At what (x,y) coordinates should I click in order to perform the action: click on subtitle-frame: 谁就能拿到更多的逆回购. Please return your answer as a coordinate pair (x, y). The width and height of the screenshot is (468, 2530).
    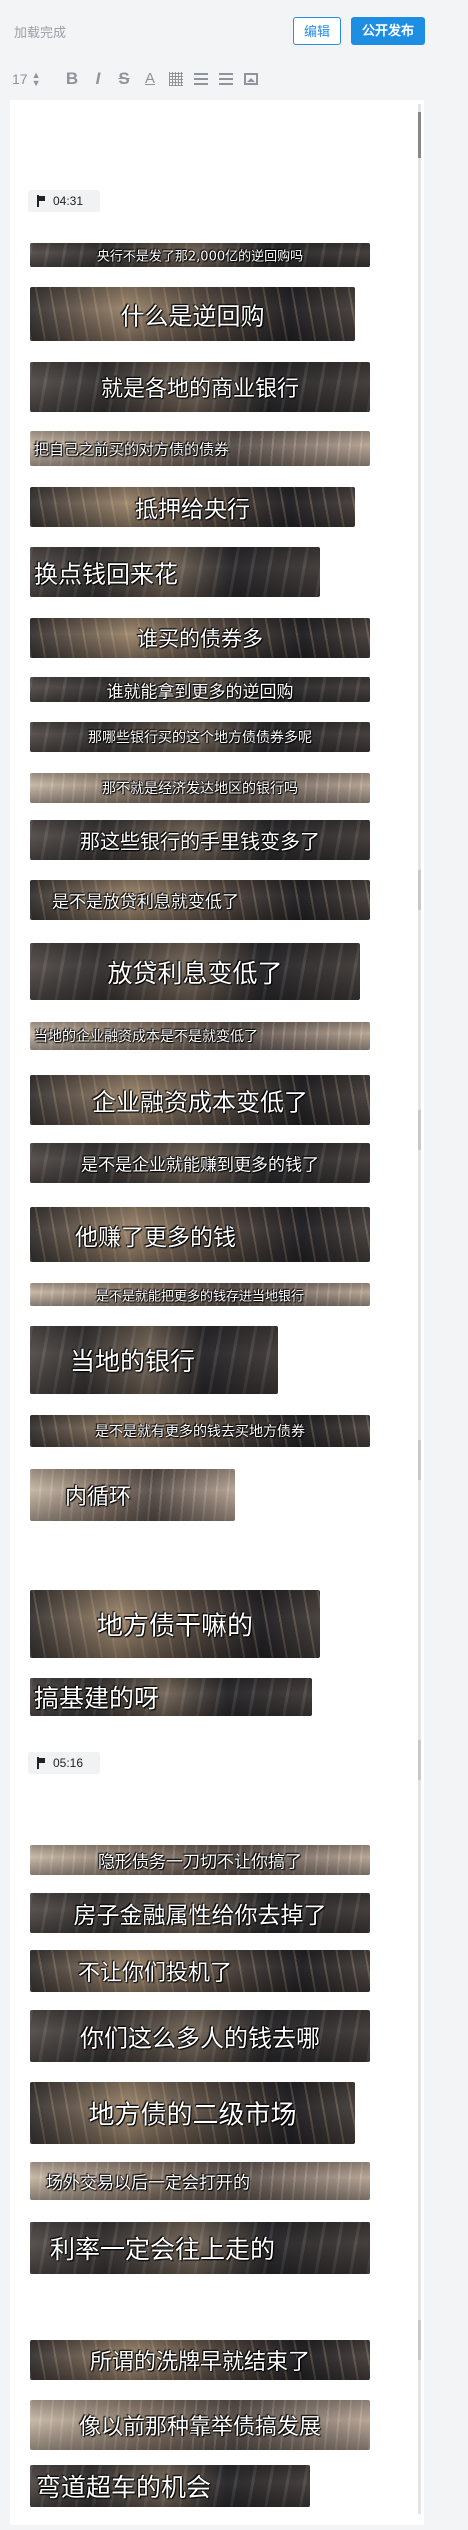
    Looking at the image, I should click on (200, 689).